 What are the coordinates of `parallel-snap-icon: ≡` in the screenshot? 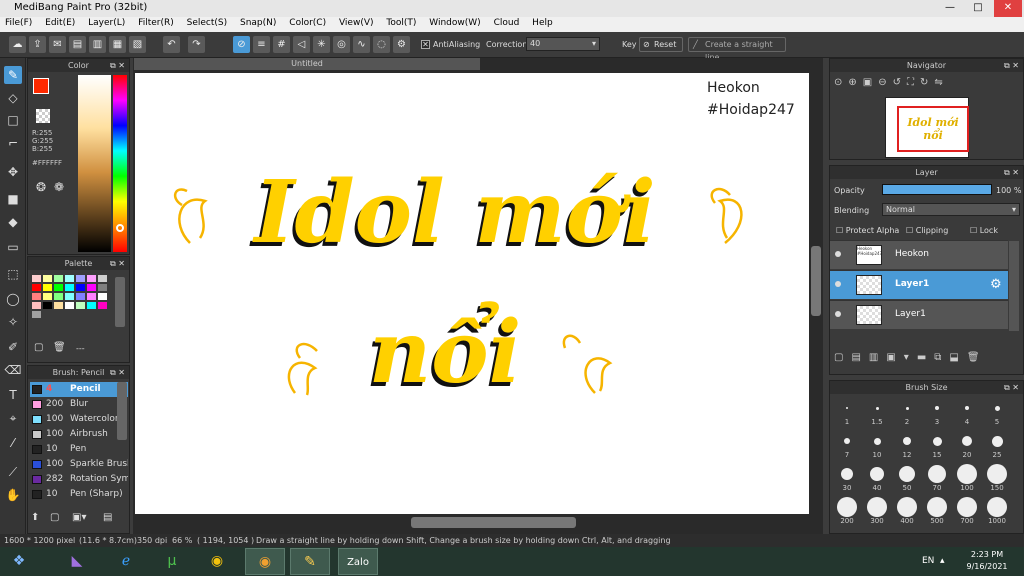 It's located at (261, 44).